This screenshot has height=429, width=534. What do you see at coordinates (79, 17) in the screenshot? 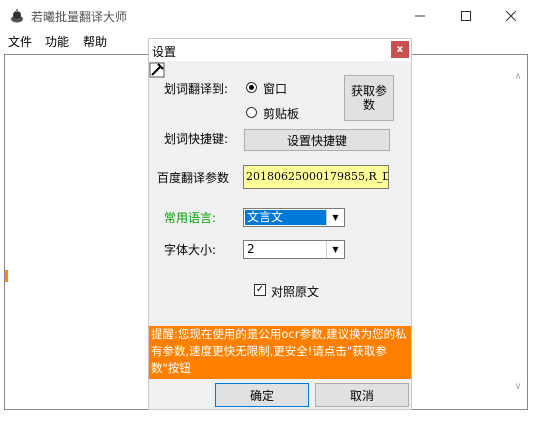
I see `window-title: 若曦批量翻译大师` at bounding box center [79, 17].